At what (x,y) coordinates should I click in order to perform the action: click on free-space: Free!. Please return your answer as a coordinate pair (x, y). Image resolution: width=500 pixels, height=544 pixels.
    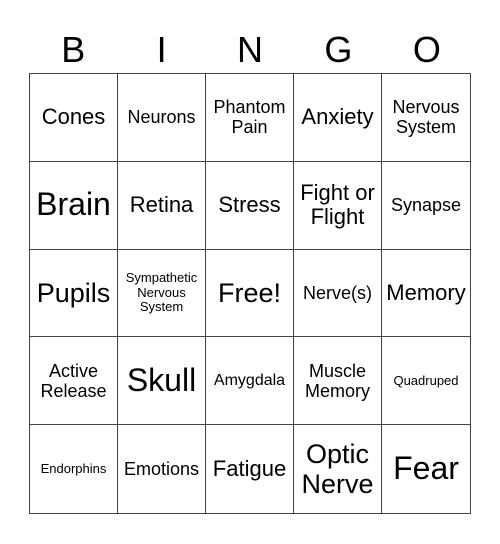
    Looking at the image, I should click on (250, 293).